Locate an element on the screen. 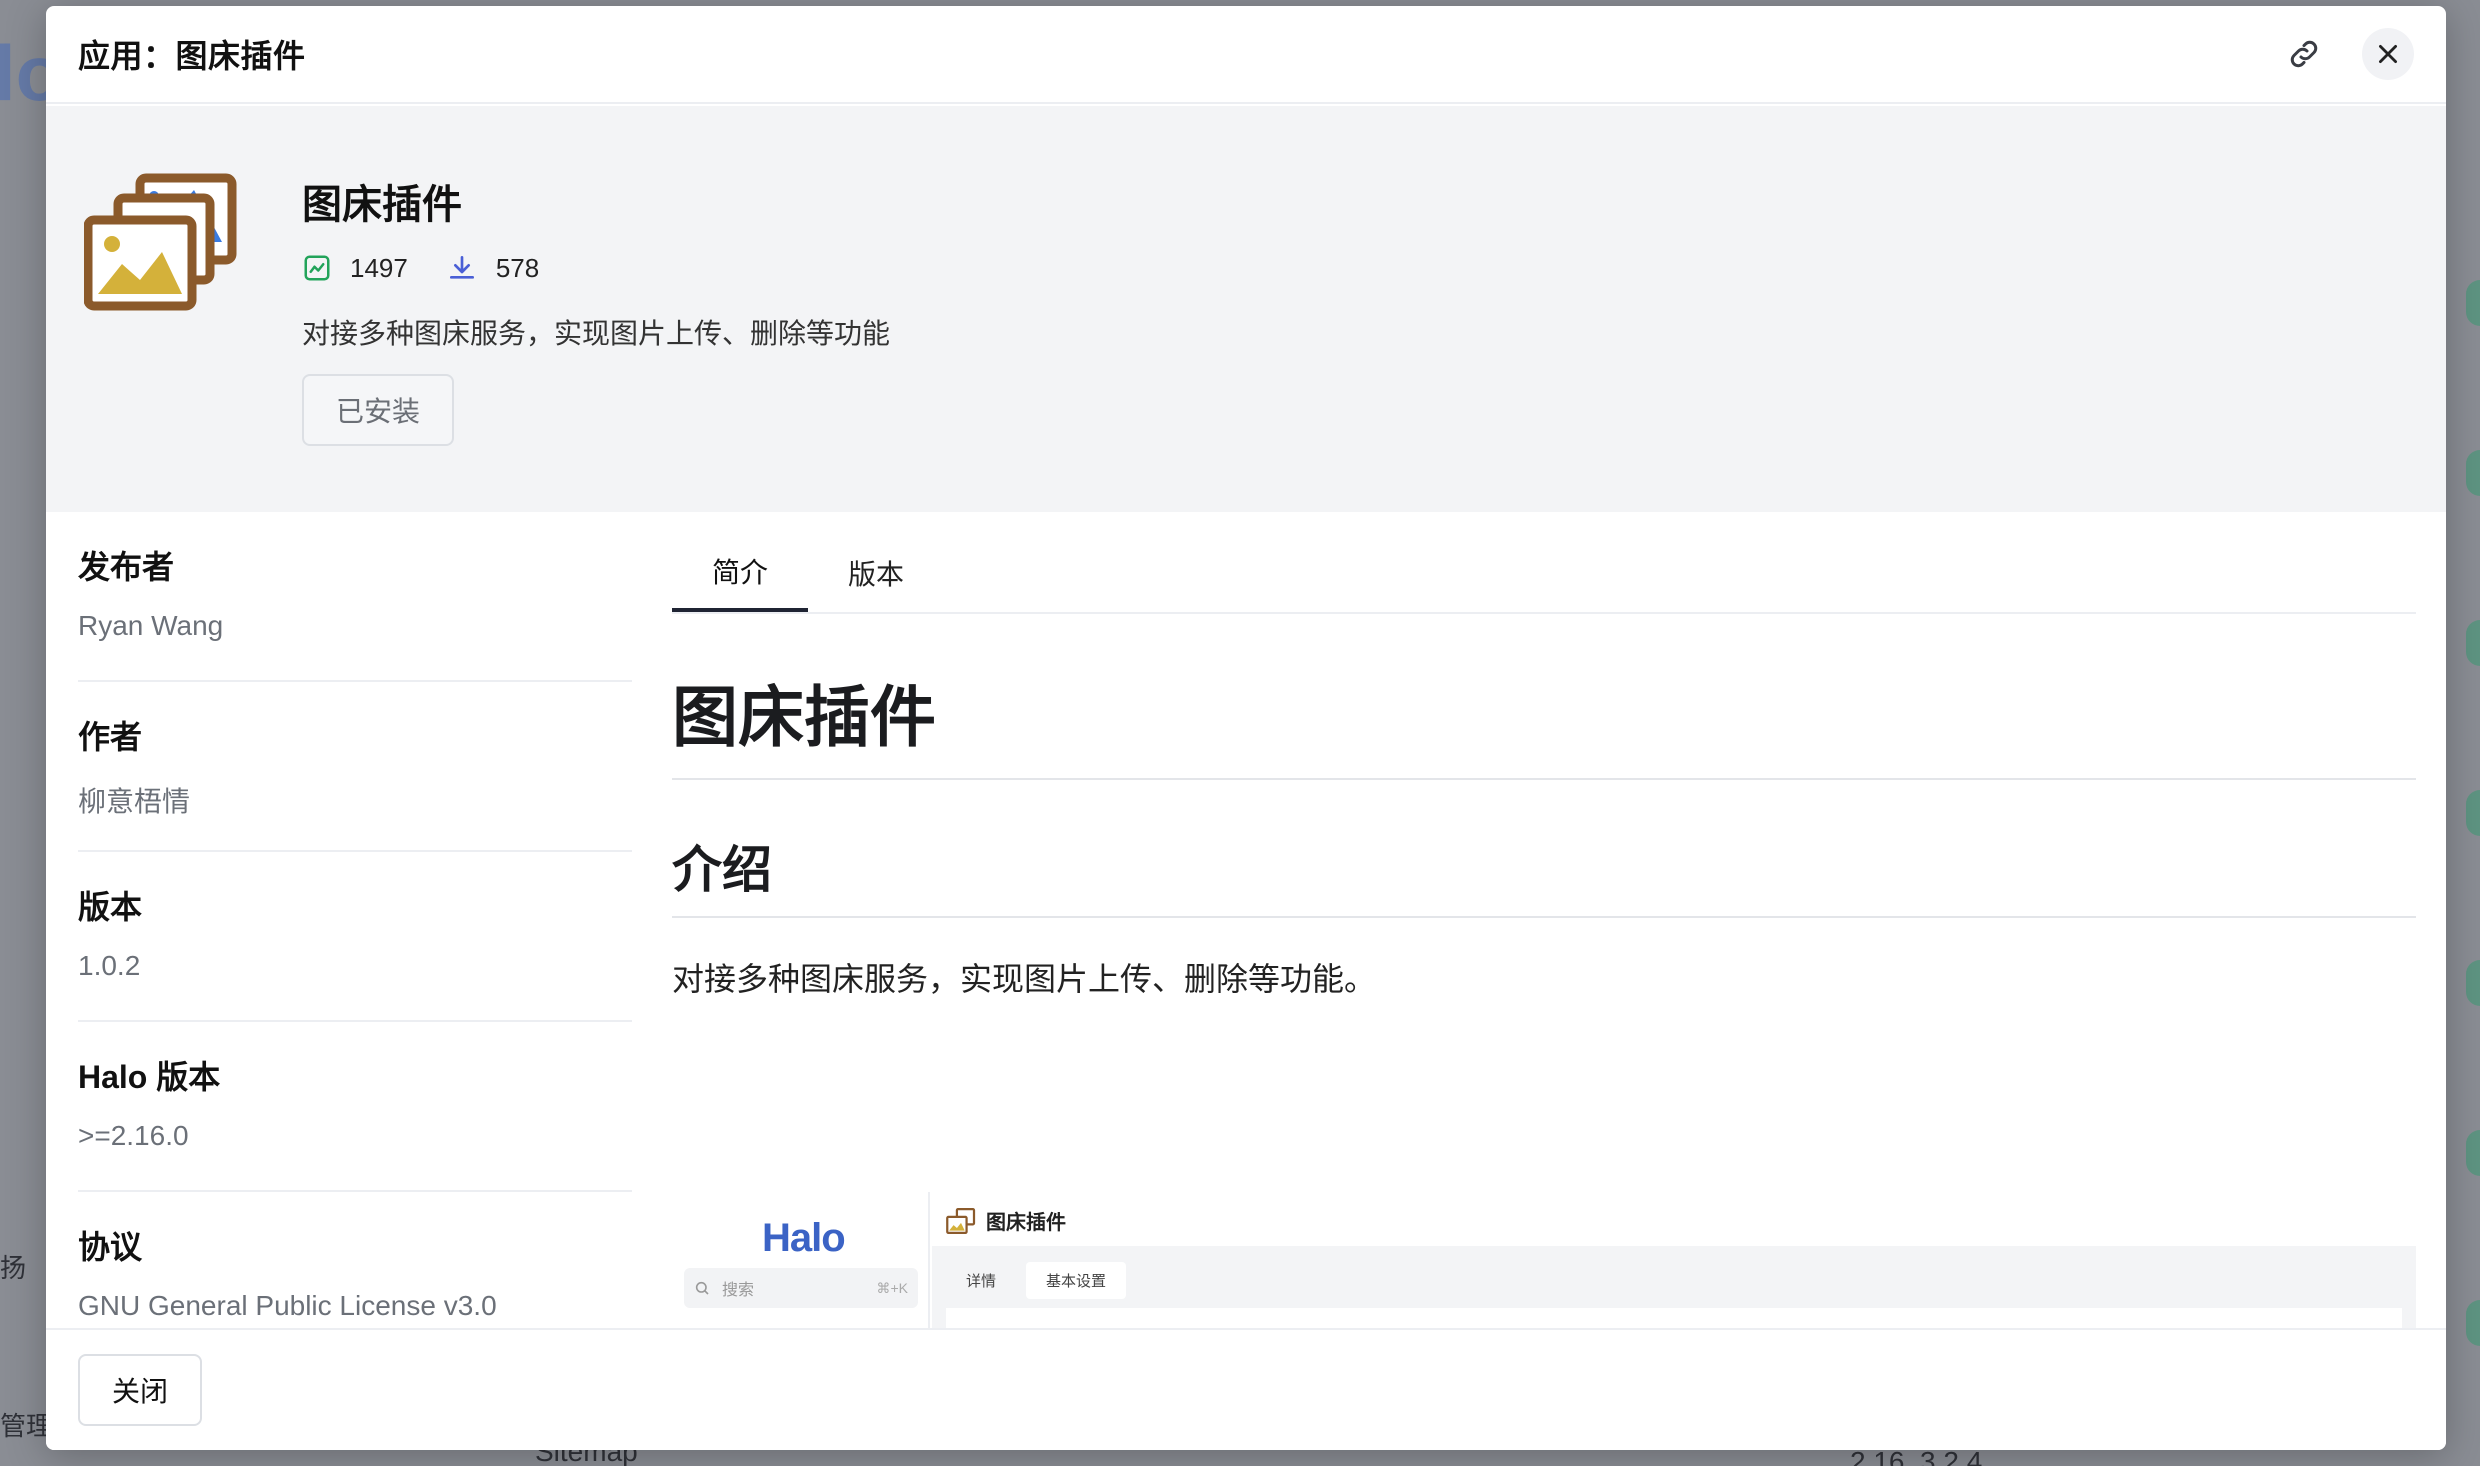 This screenshot has height=1466, width=2480. trend-chart-icon is located at coordinates (317, 268).